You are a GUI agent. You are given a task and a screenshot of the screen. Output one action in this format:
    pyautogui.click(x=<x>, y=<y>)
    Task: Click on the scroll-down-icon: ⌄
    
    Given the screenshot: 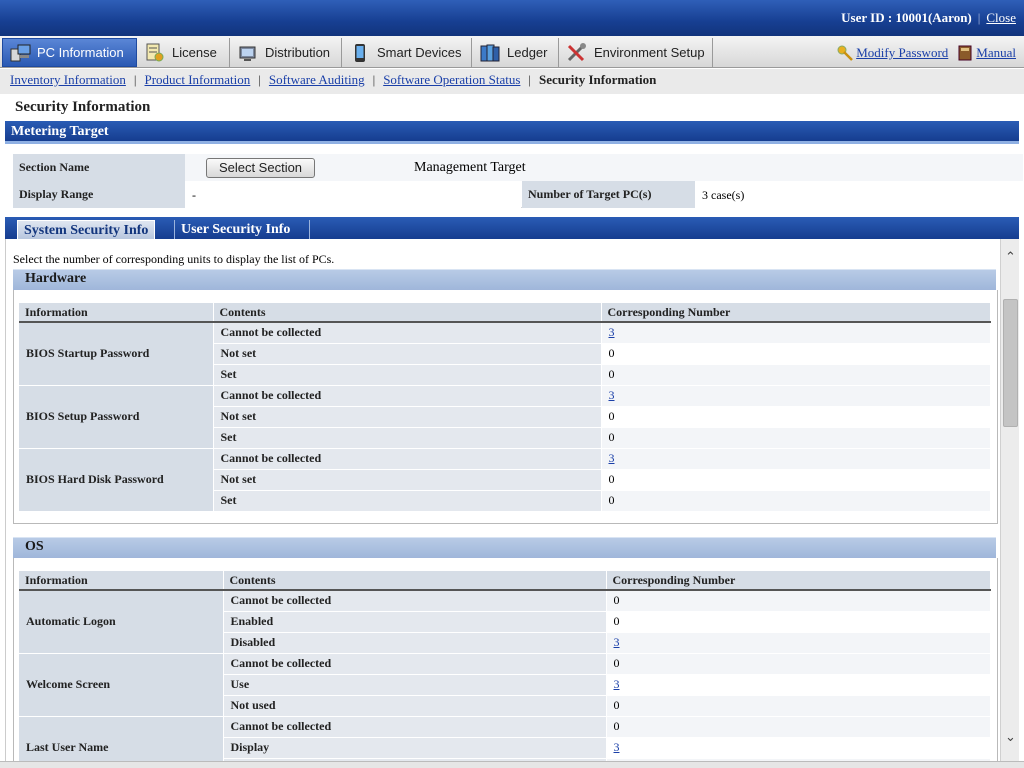 What is the action you would take?
    pyautogui.click(x=1010, y=737)
    